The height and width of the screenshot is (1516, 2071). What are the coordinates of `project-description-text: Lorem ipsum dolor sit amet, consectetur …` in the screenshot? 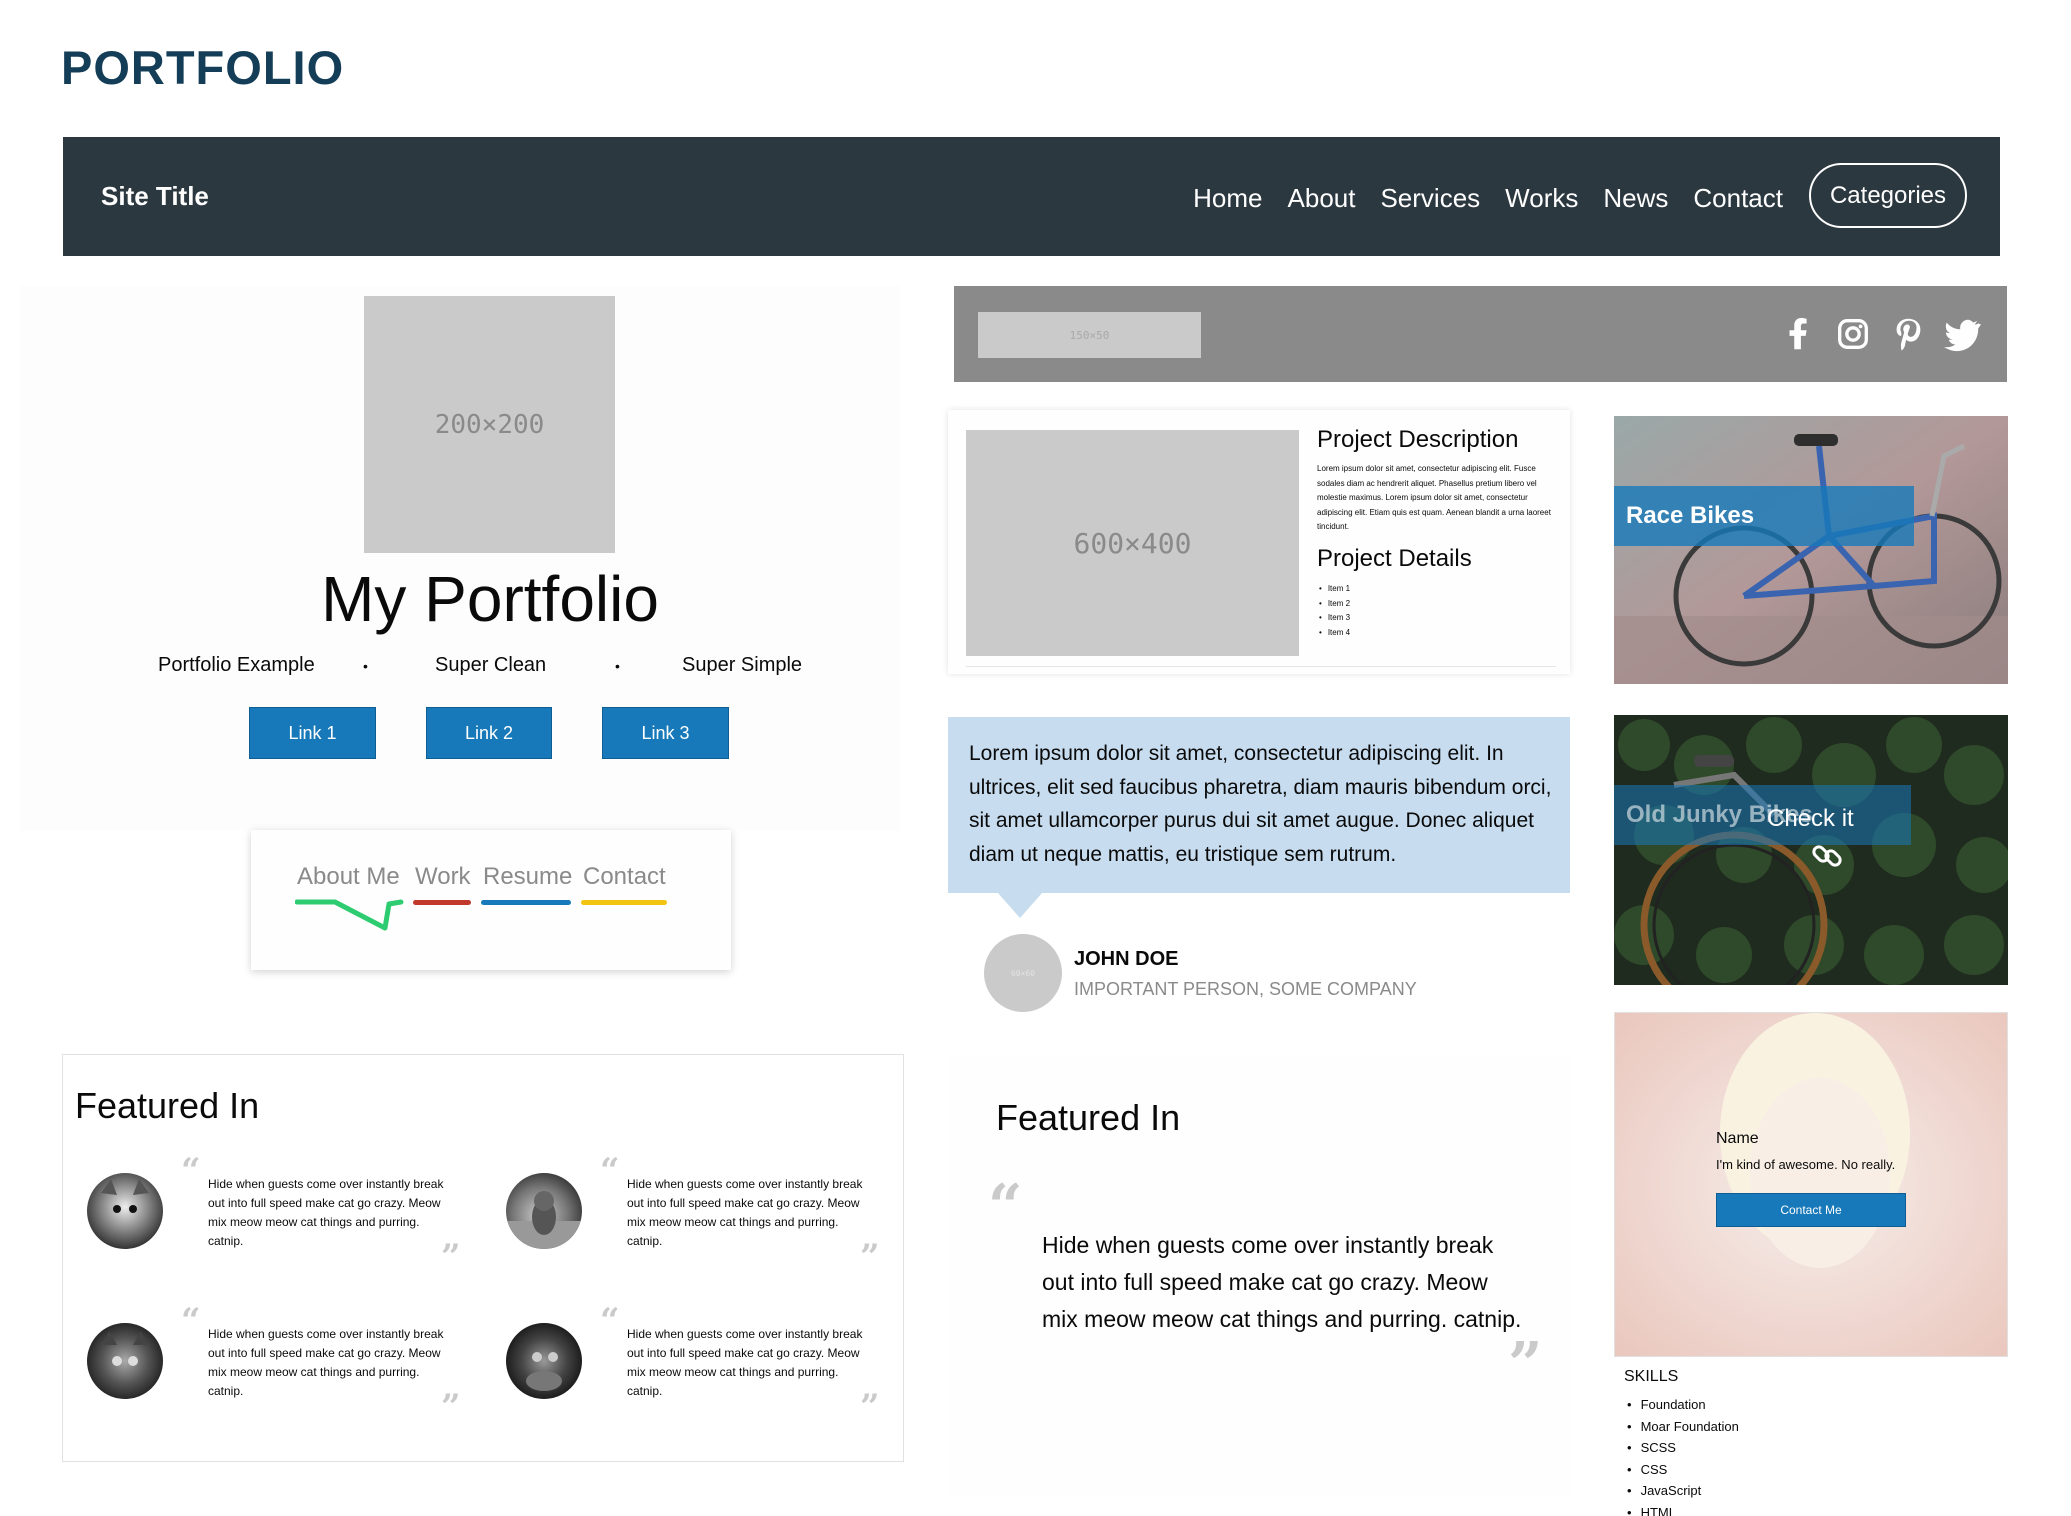 It's located at (1434, 497).